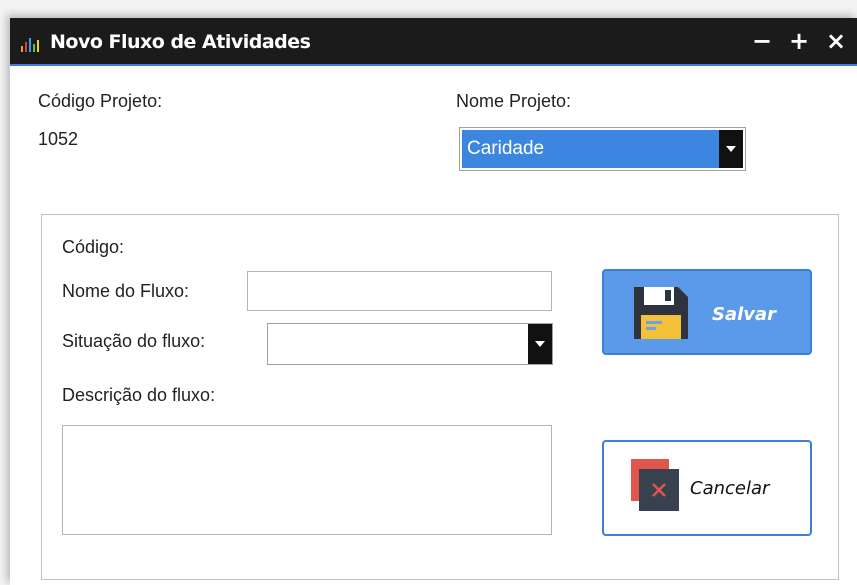  I want to click on save-button-label: Salvar, so click(744, 314).